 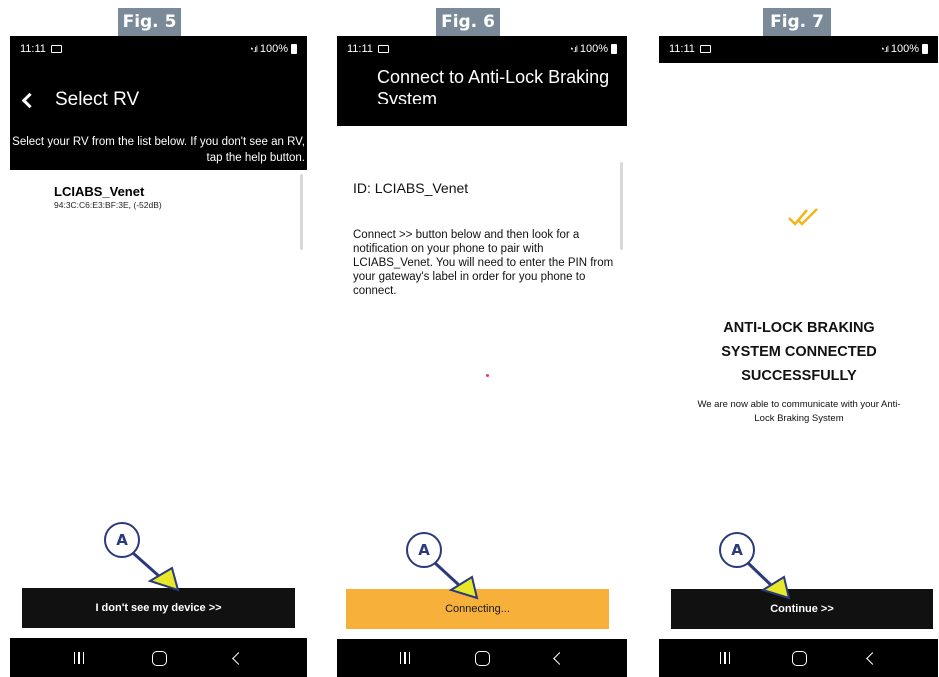 I want to click on fig6-status-bar: 11:11 ◔.ıl 100%, so click(x=482, y=49).